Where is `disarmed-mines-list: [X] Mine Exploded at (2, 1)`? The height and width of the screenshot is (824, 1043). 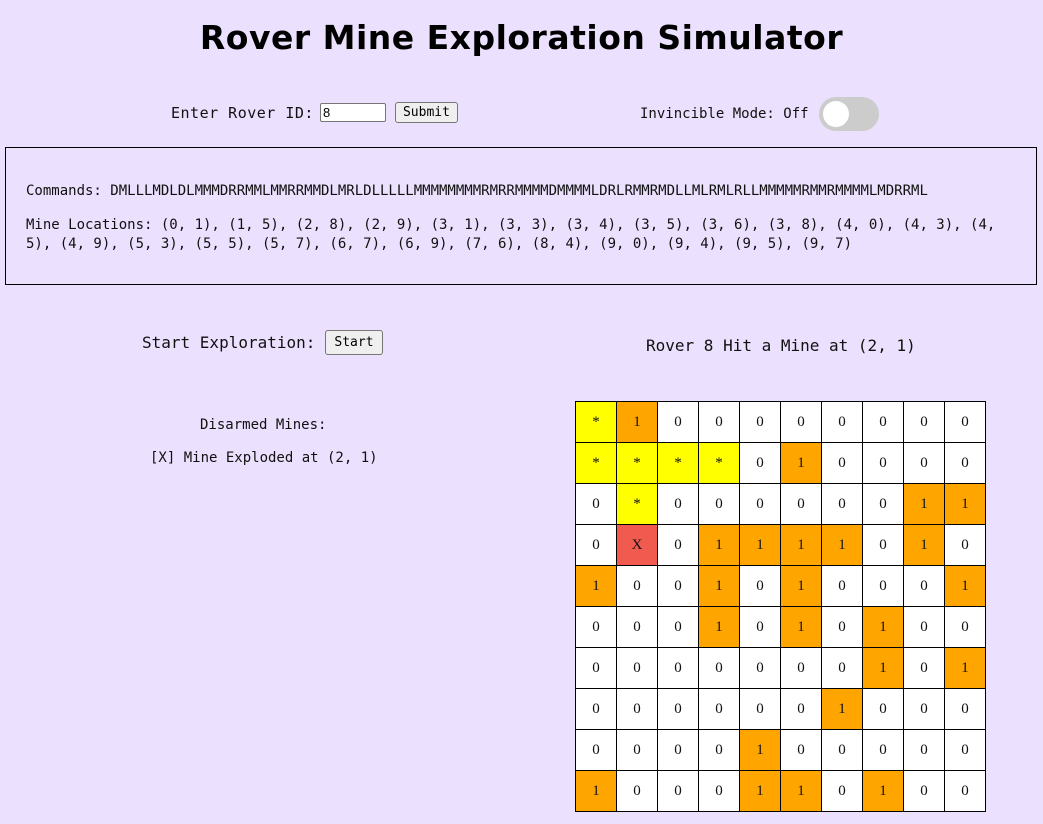 disarmed-mines-list: [X] Mine Exploded at (2, 1) is located at coordinates (264, 458).